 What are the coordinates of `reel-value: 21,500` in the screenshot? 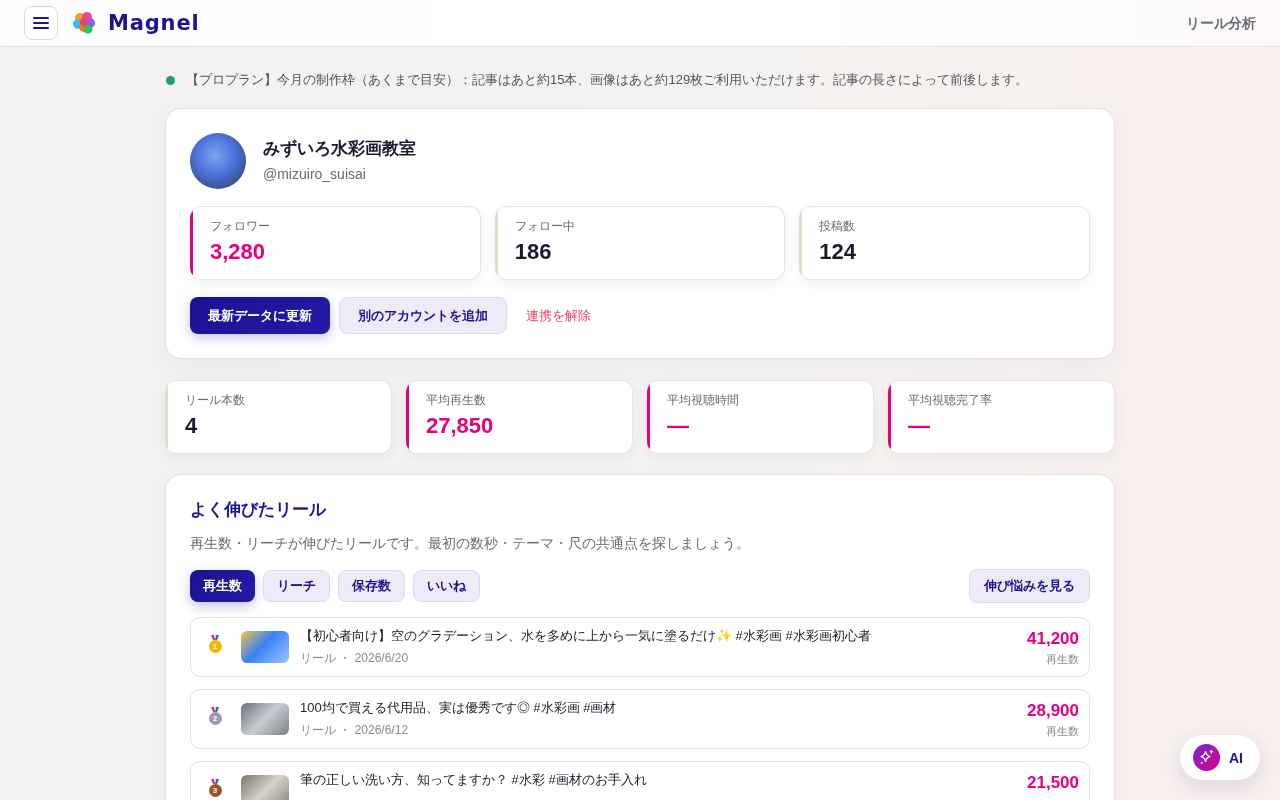 It's located at (1053, 783).